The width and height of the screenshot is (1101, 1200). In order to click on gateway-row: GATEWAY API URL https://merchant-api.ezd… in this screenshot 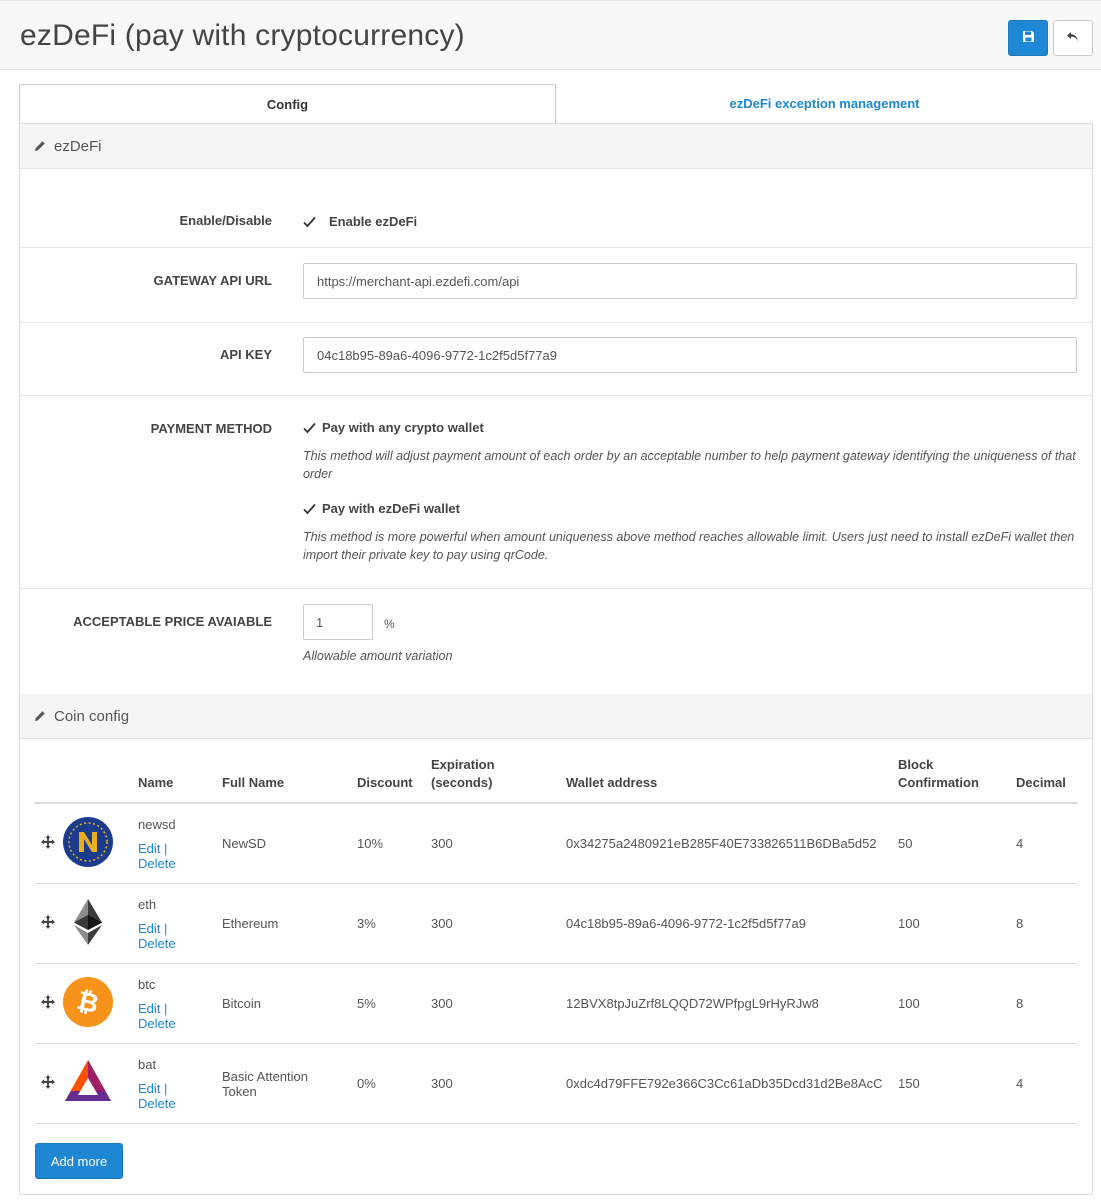, I will do `click(556, 285)`.